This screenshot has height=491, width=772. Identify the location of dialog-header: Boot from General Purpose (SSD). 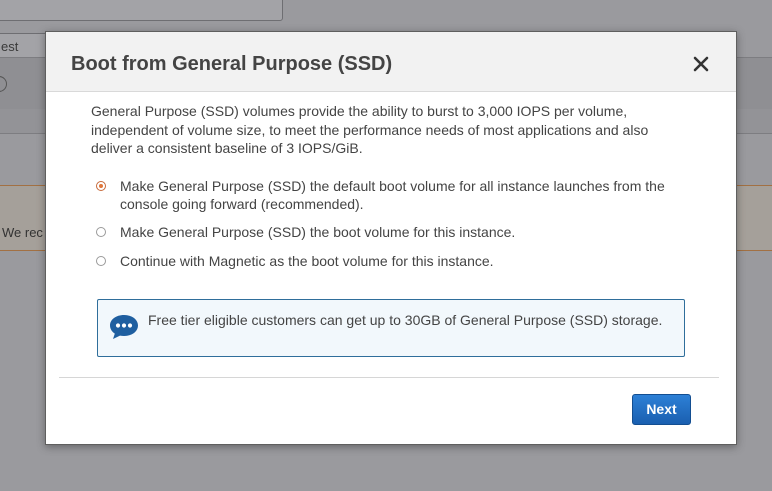
(391, 62).